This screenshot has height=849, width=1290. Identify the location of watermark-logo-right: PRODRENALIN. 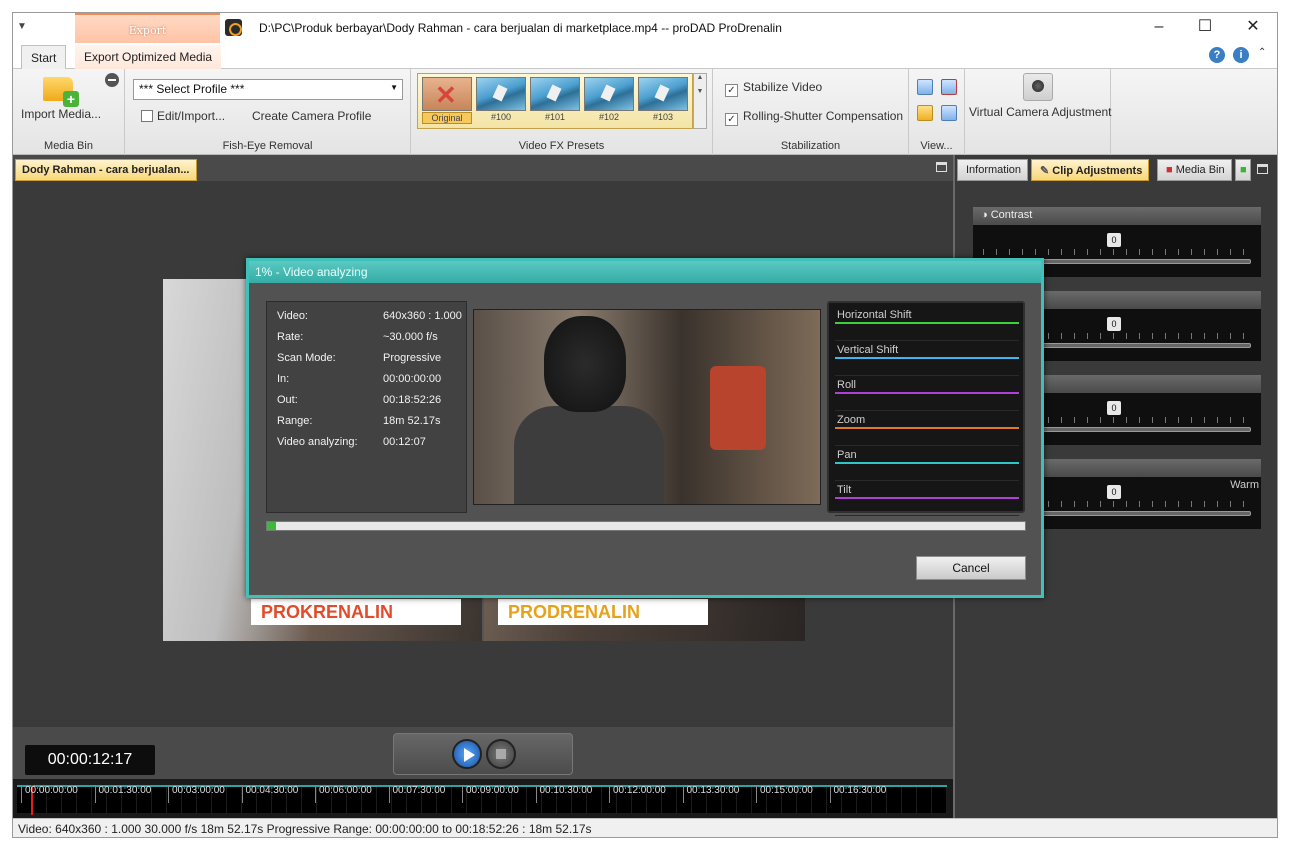
(603, 612).